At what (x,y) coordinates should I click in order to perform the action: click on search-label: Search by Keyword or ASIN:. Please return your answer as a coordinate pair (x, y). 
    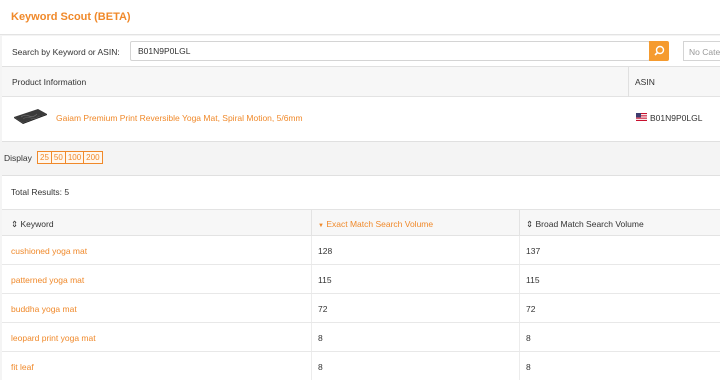
    Looking at the image, I should click on (66, 52).